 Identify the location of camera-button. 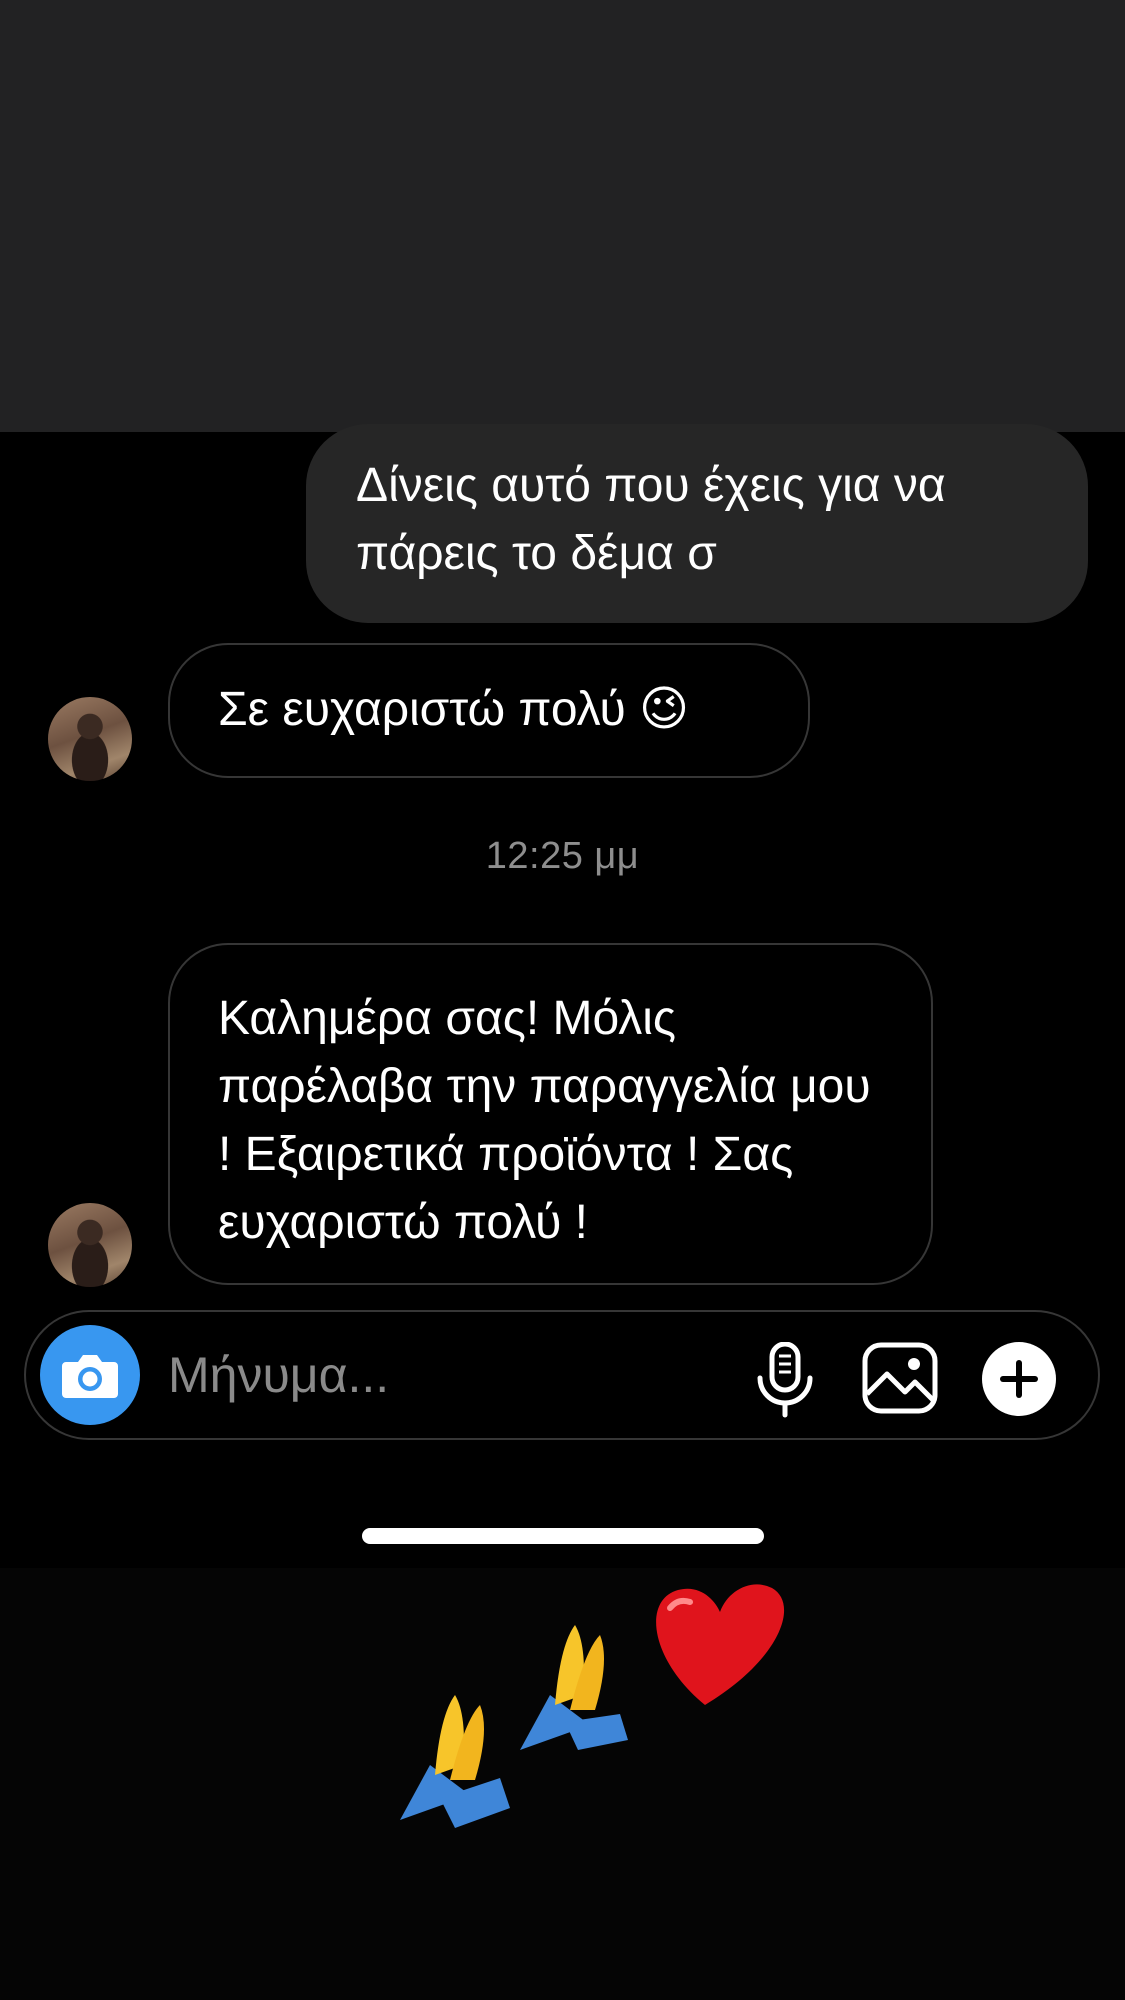
(90, 1375).